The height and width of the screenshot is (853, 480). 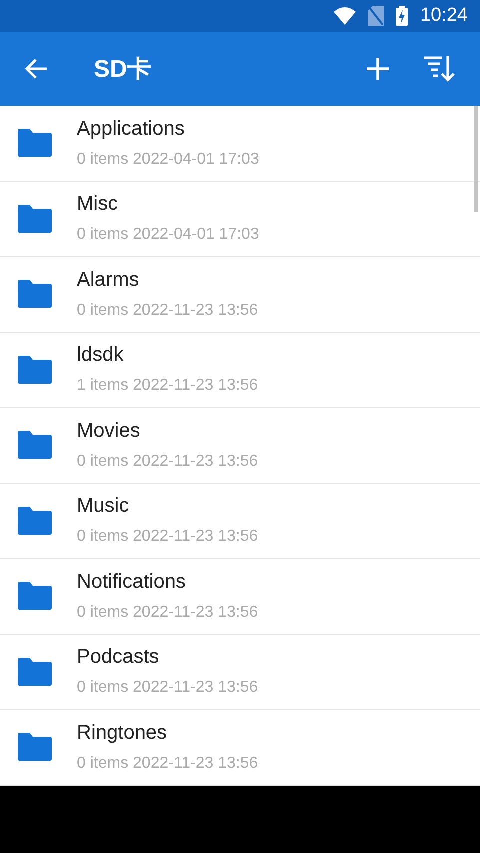 I want to click on toolbar-title: SD卡, so click(x=123, y=70).